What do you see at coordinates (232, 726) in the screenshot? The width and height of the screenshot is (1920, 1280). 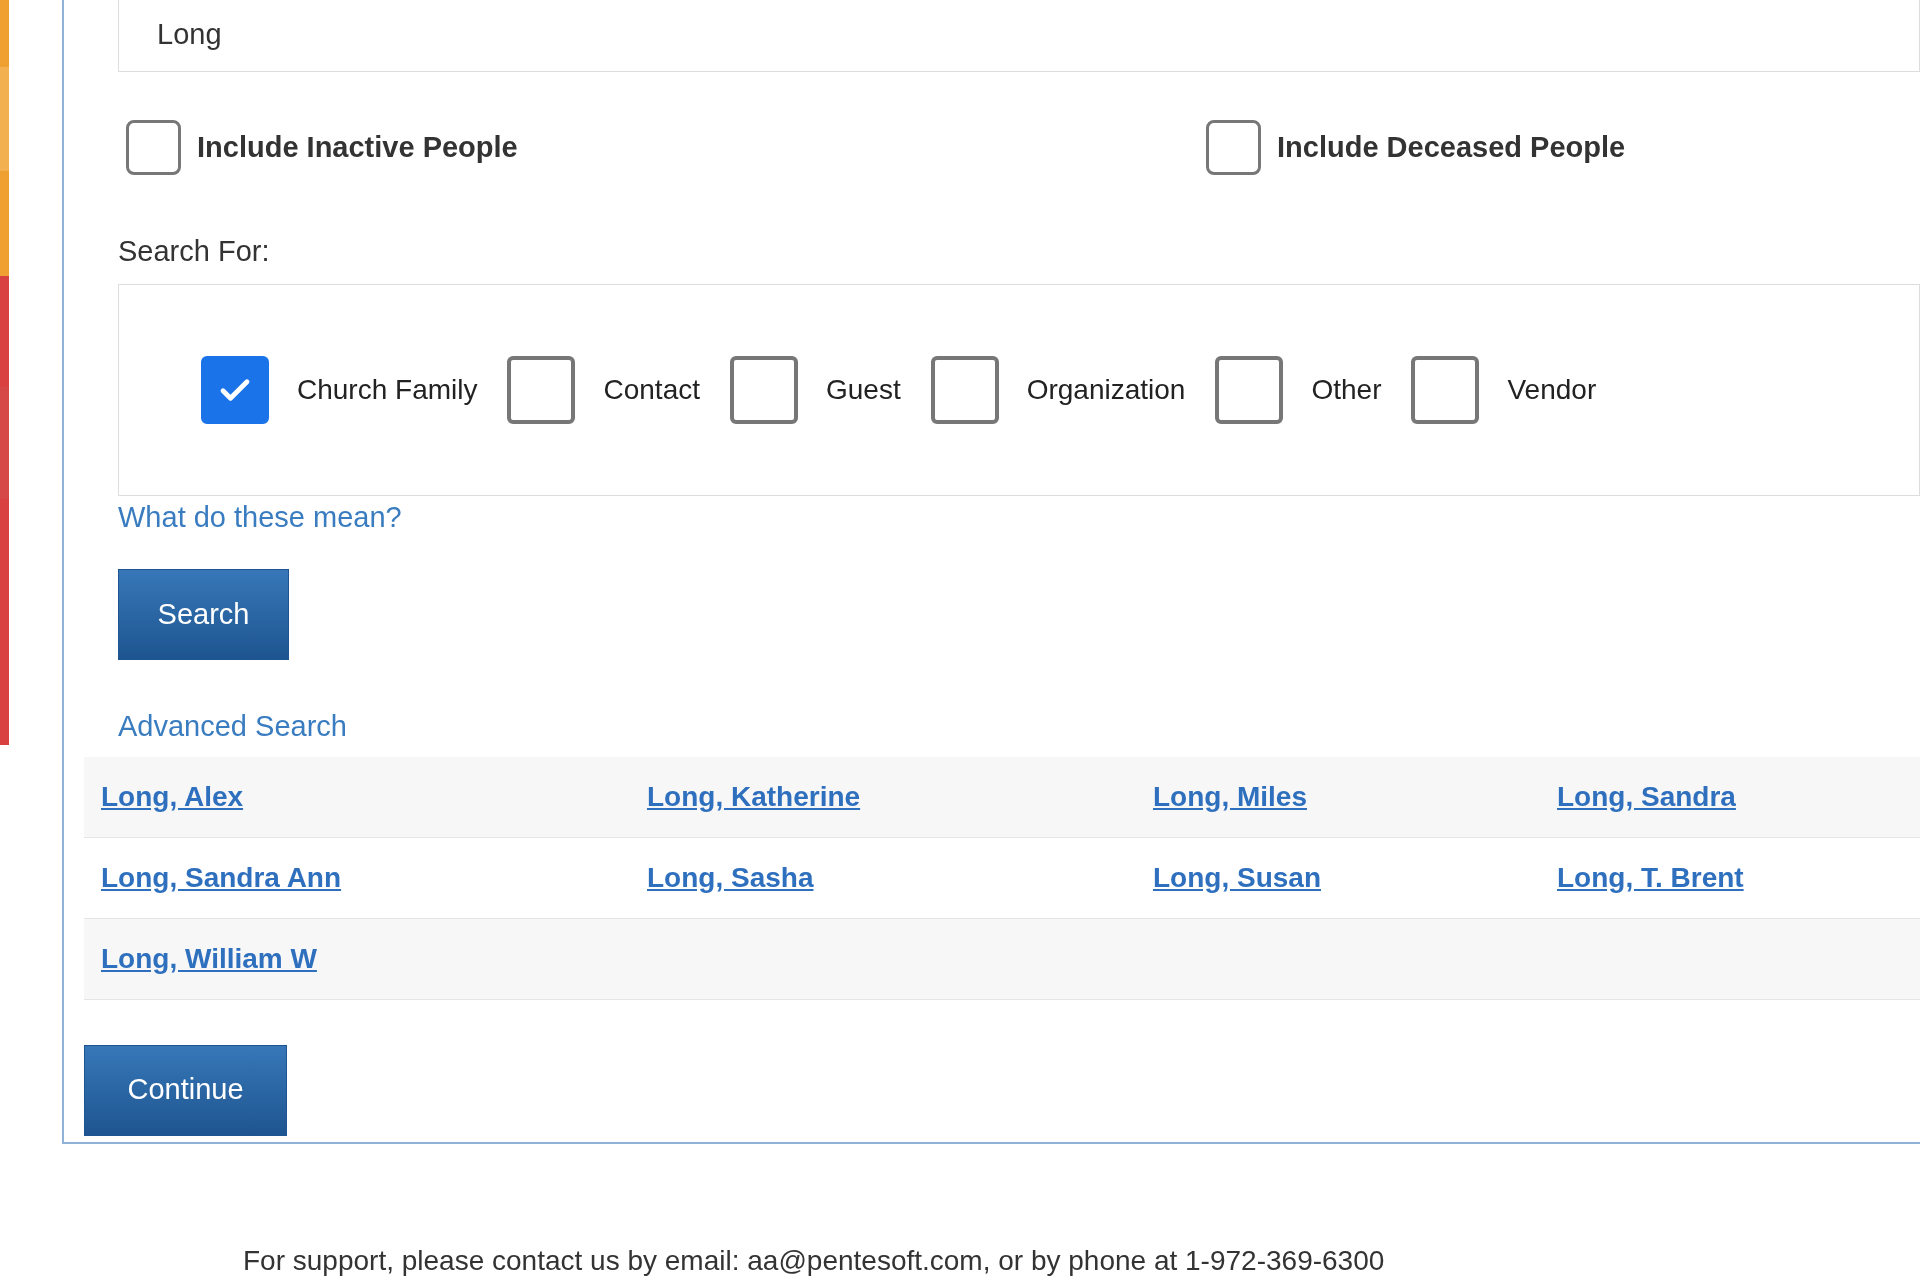 I see `advanced-search-link: Advanced Search` at bounding box center [232, 726].